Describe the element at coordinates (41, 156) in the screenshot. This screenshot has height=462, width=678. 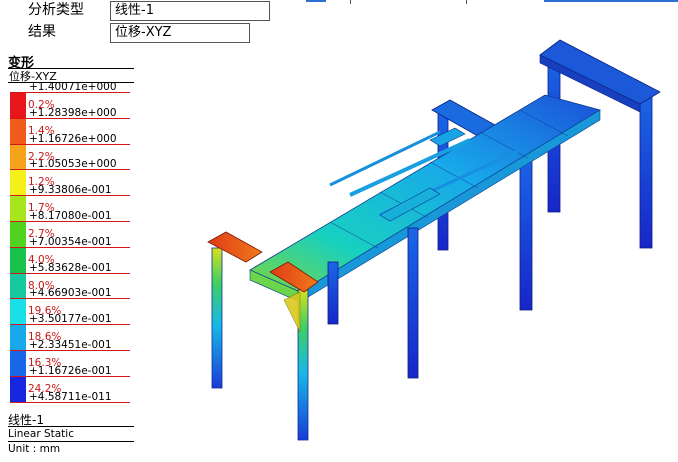
I see `legend-percentage: 2.2%` at that location.